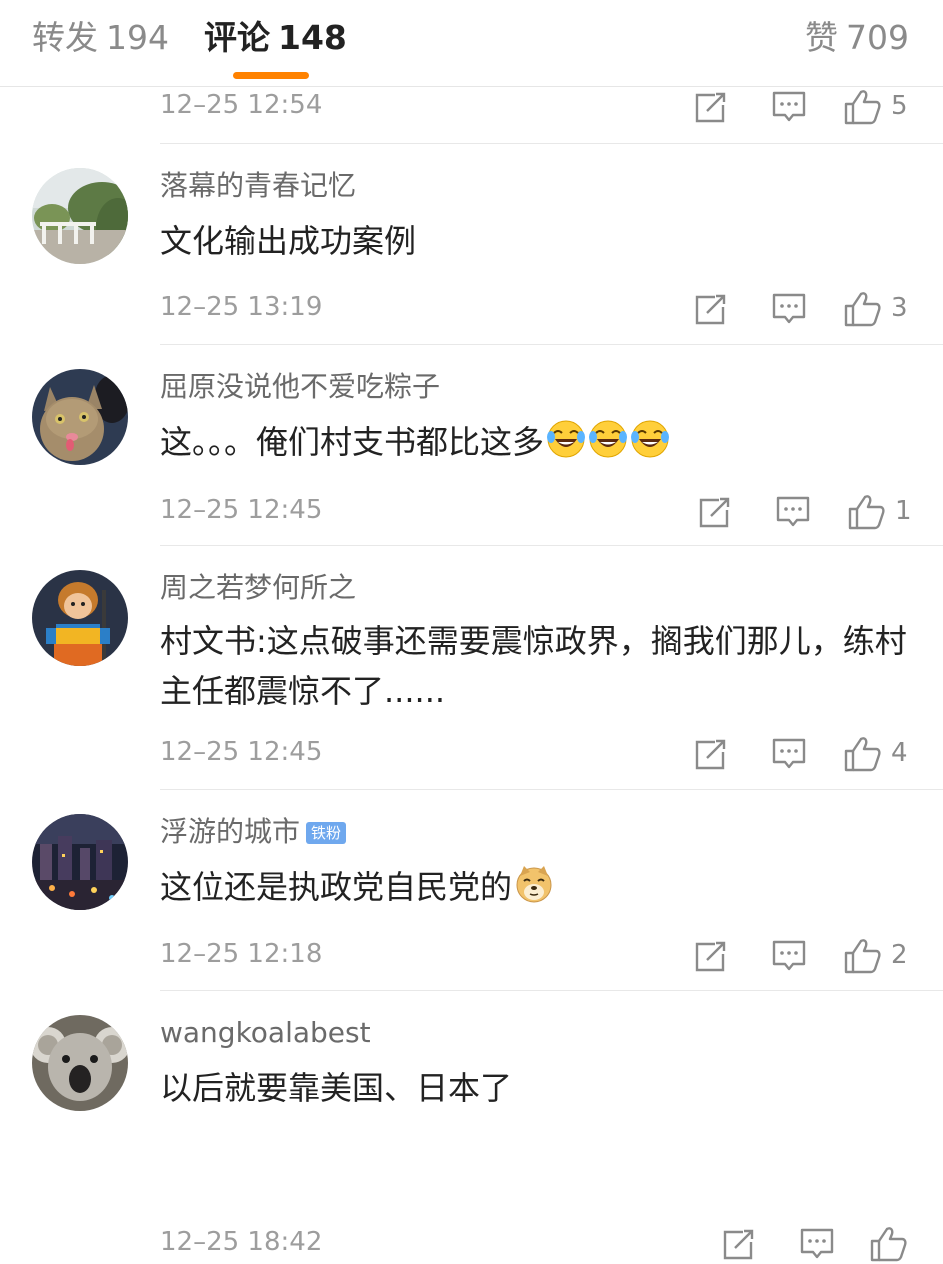  I want to click on comment-actions: 2, so click(801, 956).